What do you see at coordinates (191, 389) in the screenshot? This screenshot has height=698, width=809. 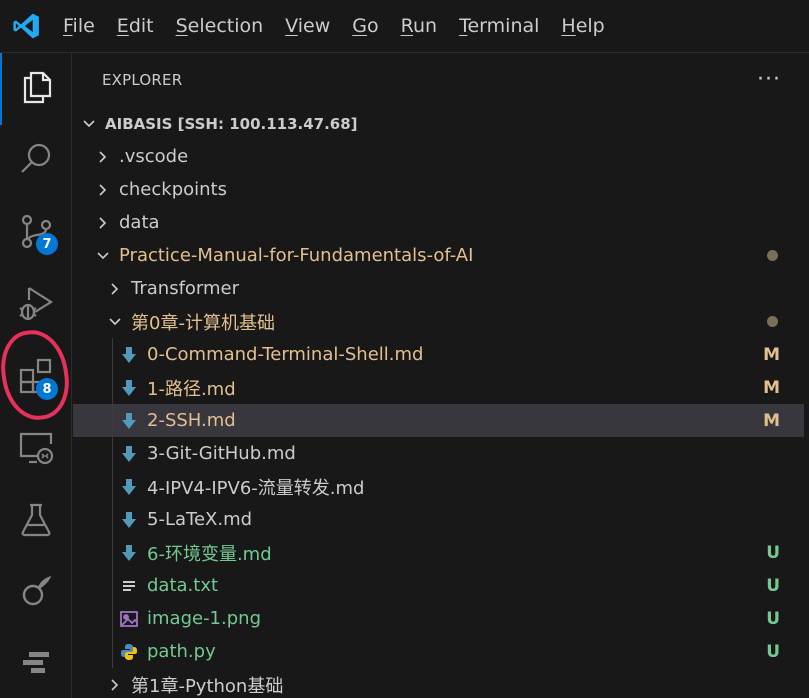 I see `tree-item-label: 1-路径.md` at bounding box center [191, 389].